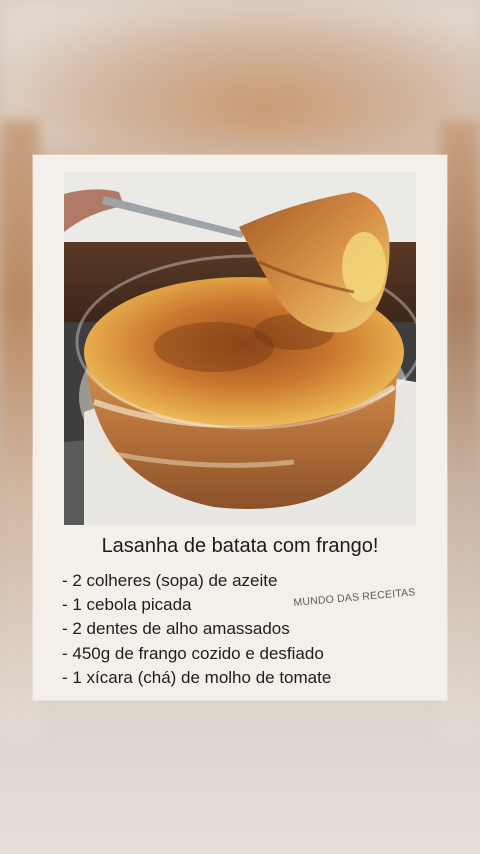 The height and width of the screenshot is (854, 480). I want to click on ingredient-item: - 1 cebola picada, so click(127, 605).